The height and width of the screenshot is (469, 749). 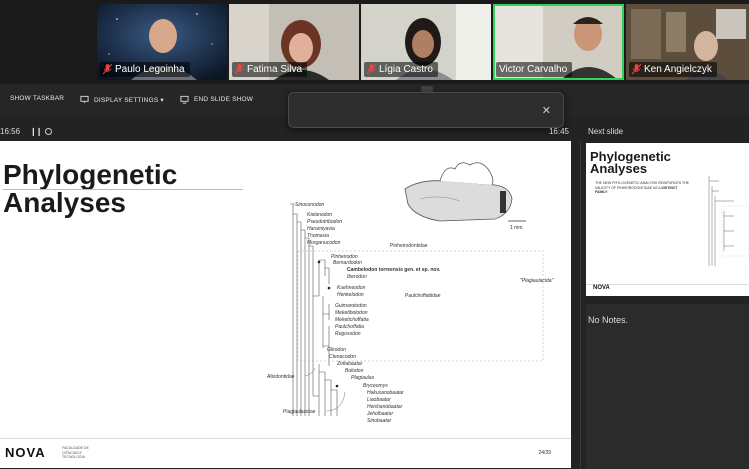 I want to click on taxon-label: Hakusanobaatar, so click(x=385, y=393).